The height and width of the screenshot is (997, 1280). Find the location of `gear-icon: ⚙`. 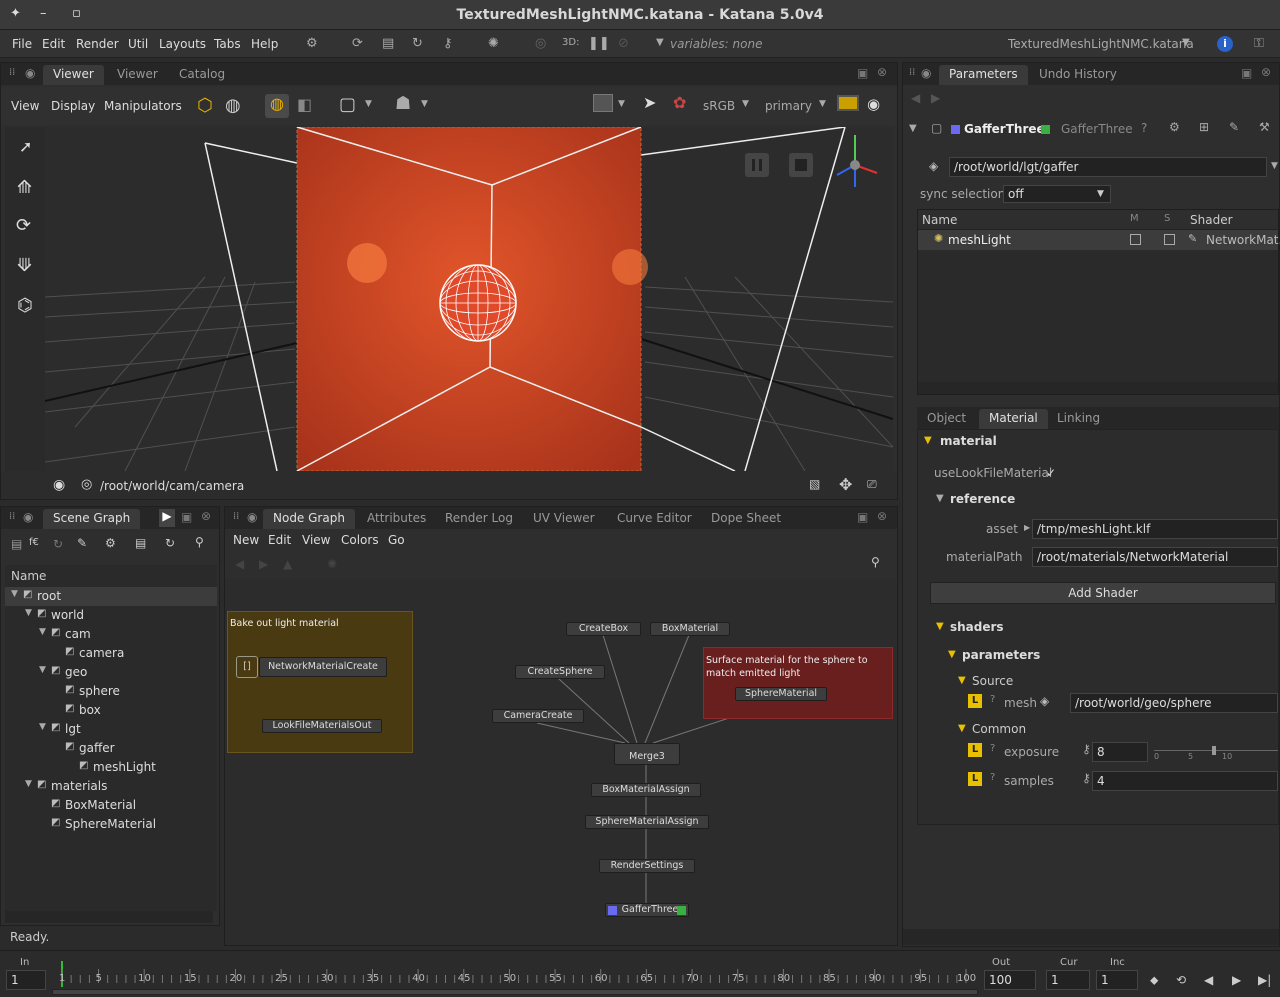

gear-icon: ⚙ is located at coordinates (110, 543).